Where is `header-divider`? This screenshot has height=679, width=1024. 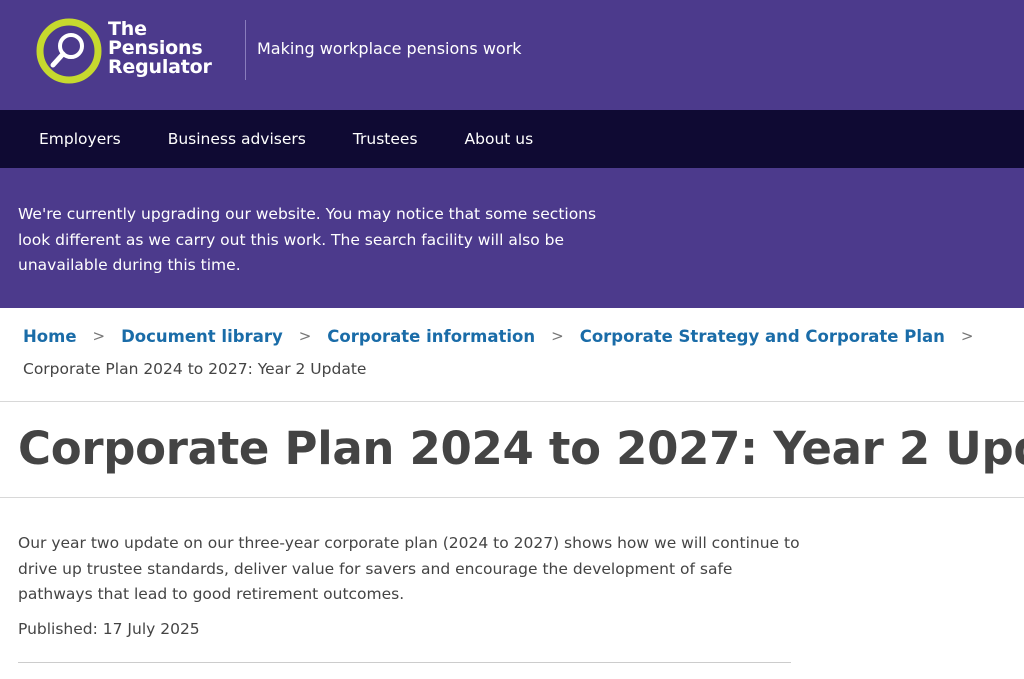 header-divider is located at coordinates (245, 50).